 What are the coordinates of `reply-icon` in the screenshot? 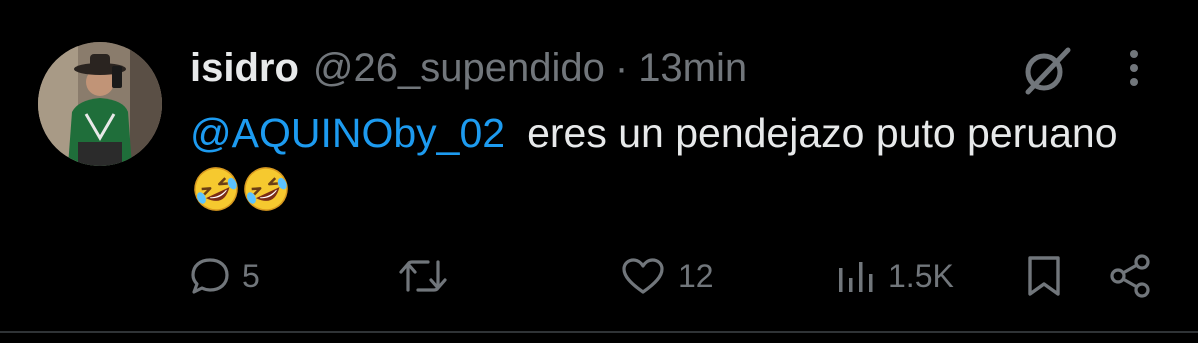 It's located at (210, 276).